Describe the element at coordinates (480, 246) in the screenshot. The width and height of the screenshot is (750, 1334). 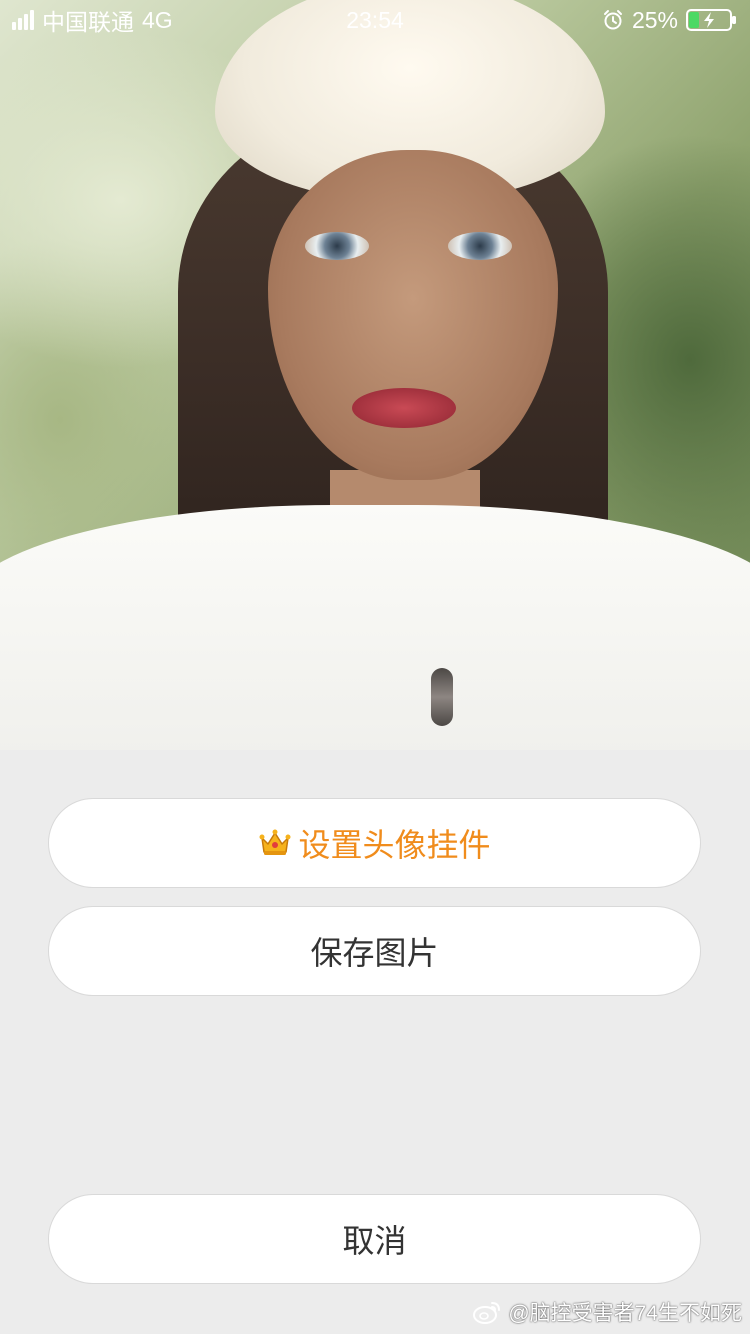
I see `photo-eye-right` at that location.